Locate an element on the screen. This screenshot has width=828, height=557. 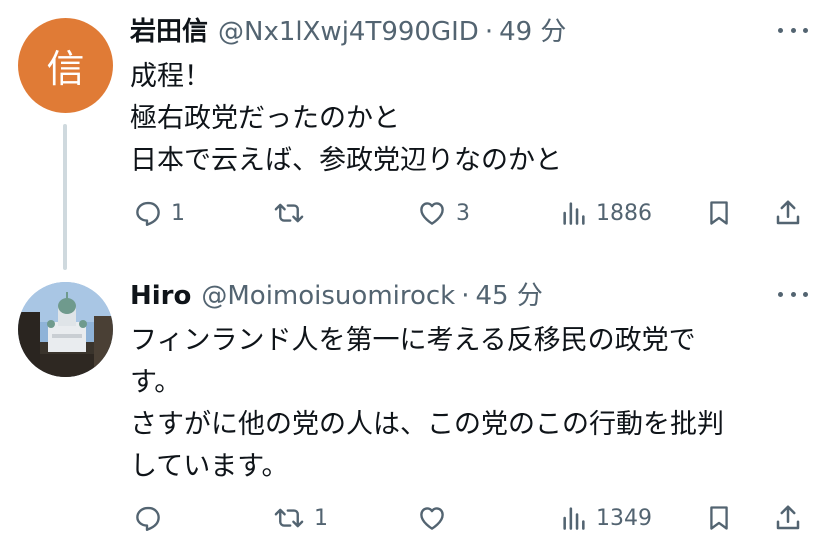
tweet-text-line: す。 is located at coordinates (156, 382).